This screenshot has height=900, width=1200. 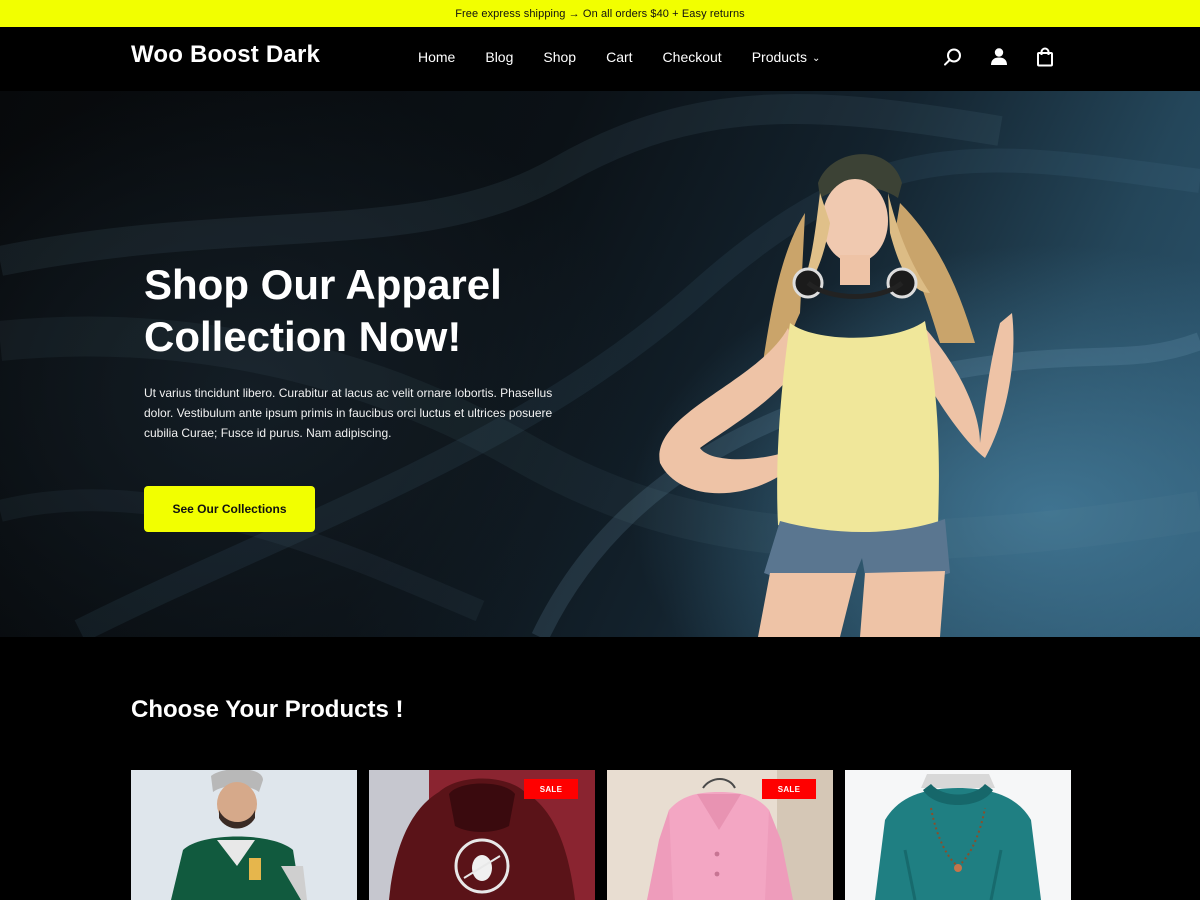 I want to click on product-grid: SALE SALE, so click(x=607, y=835).